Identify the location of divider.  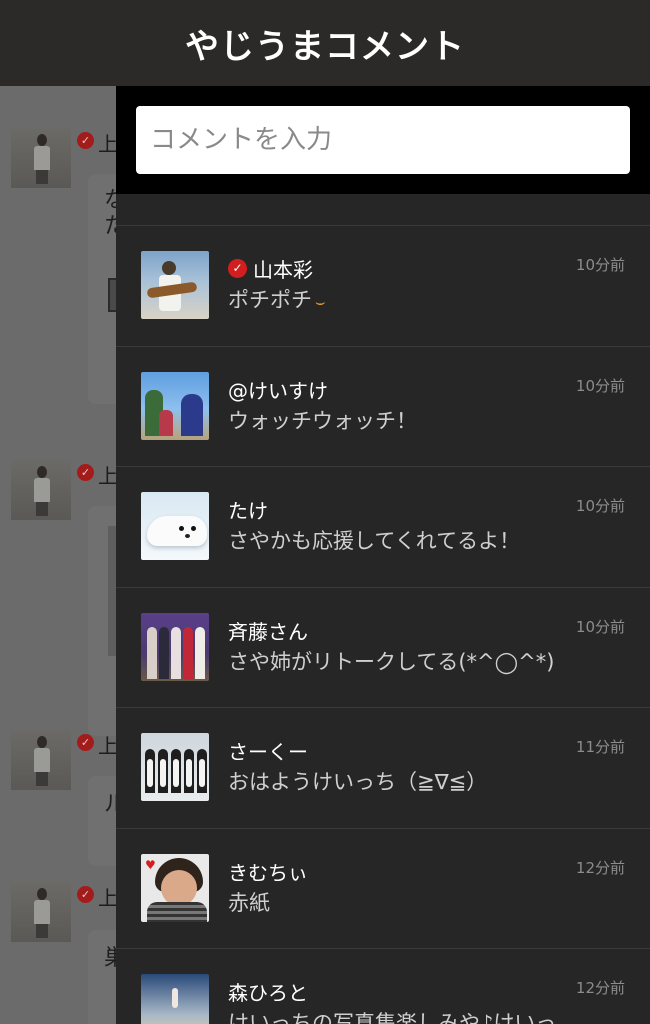
(383, 210).